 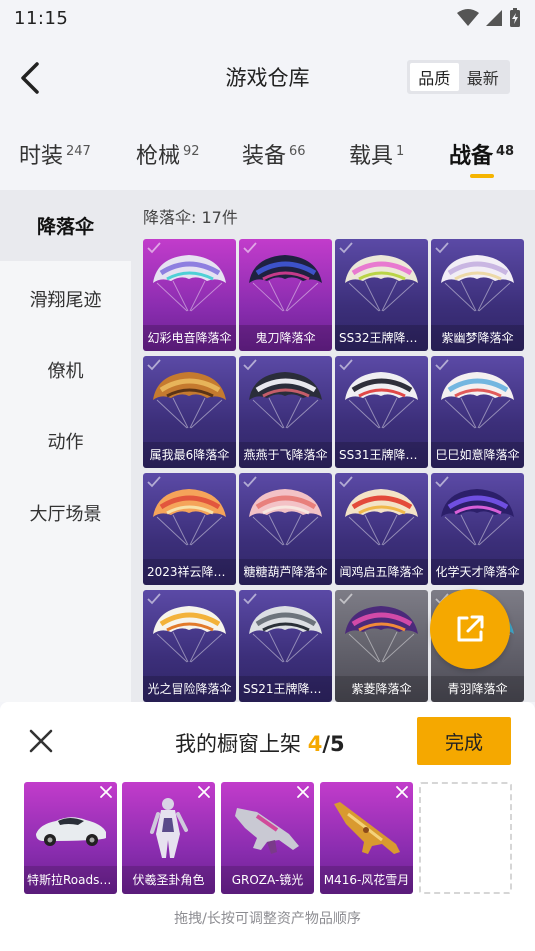 What do you see at coordinates (381, 689) in the screenshot?
I see `item-name: 紫菱降落伞` at bounding box center [381, 689].